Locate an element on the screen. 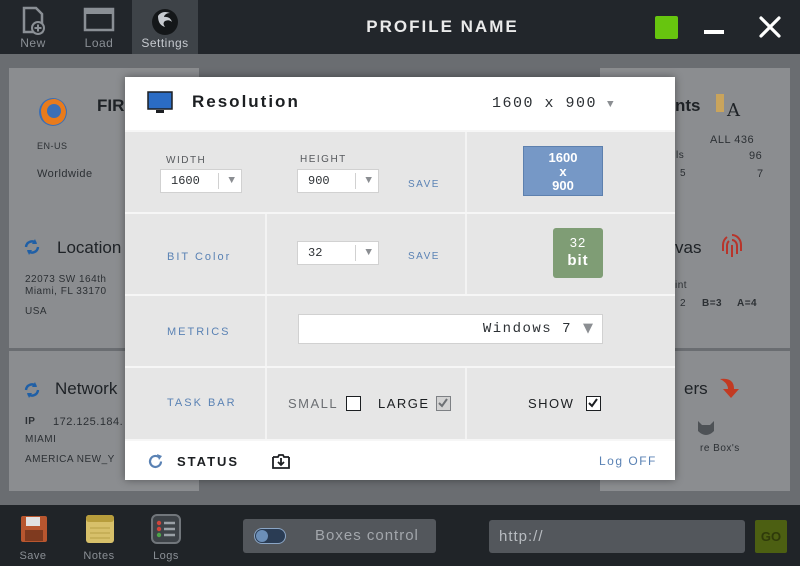  width-label: WIDTH is located at coordinates (186, 160).